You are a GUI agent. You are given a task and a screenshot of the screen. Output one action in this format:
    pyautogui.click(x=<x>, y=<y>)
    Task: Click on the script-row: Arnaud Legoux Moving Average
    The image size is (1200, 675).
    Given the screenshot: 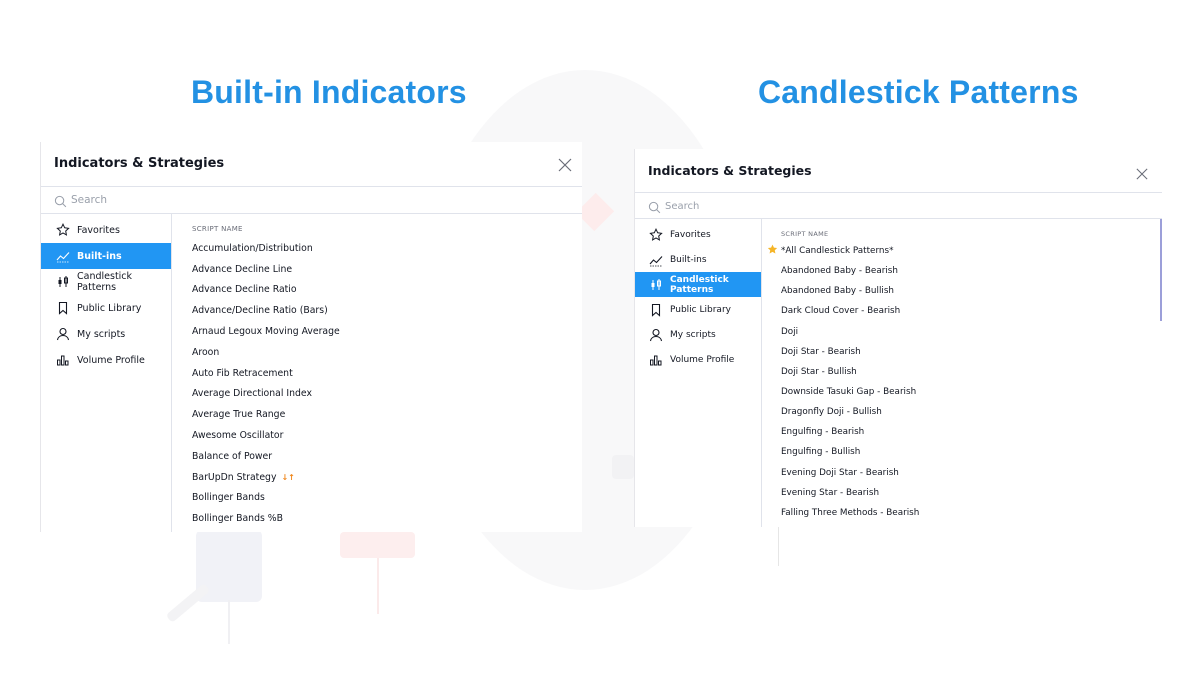 What is the action you would take?
    pyautogui.click(x=377, y=331)
    